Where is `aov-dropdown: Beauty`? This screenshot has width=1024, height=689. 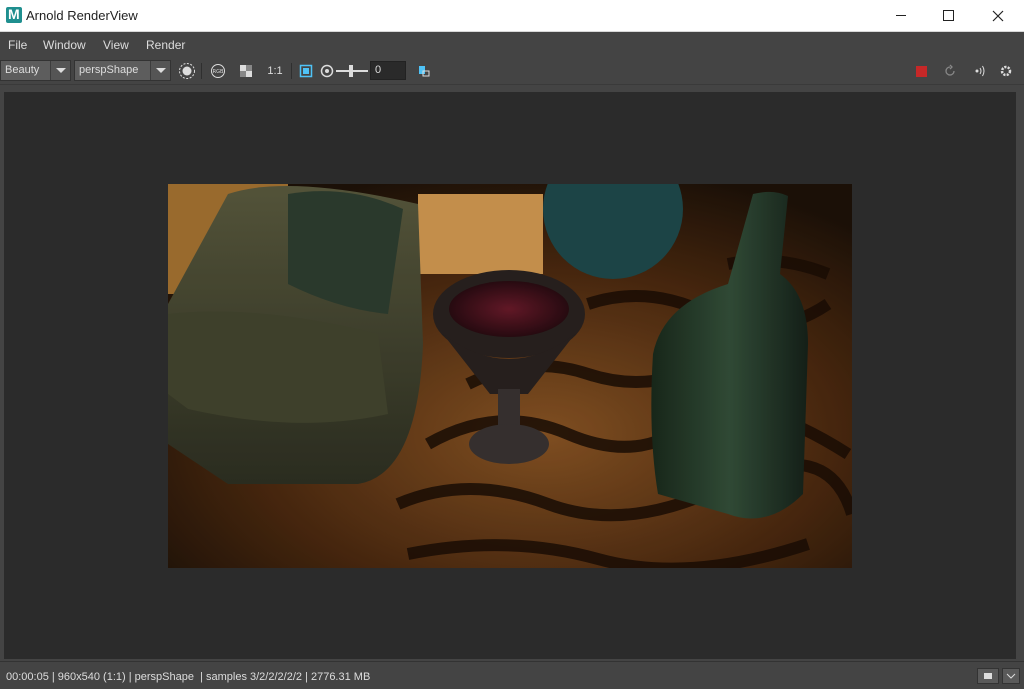
aov-dropdown: Beauty is located at coordinates (35, 70).